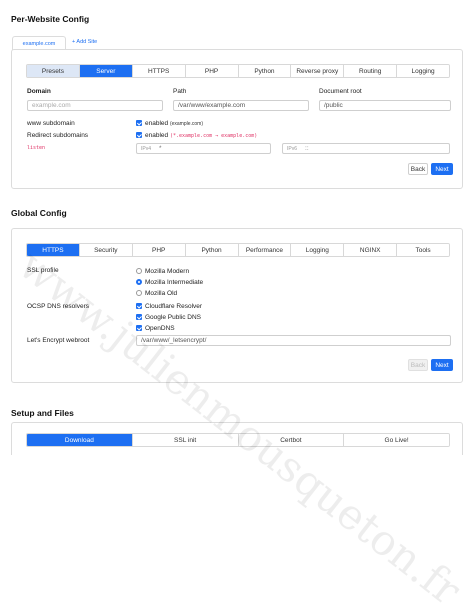 The width and height of the screenshot is (474, 615). Describe the element at coordinates (423, 71) in the screenshot. I see `tab-logging: Logging` at that location.